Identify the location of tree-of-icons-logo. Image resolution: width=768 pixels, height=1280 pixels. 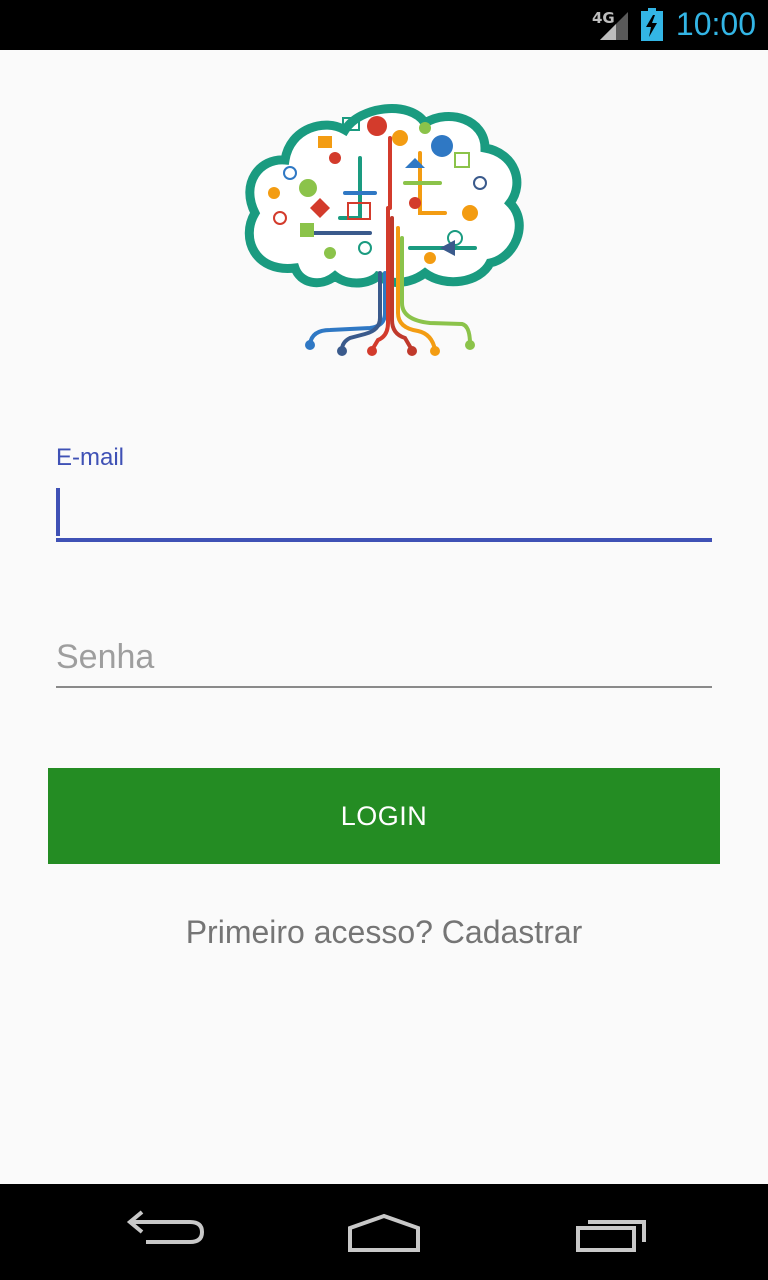
(384, 230).